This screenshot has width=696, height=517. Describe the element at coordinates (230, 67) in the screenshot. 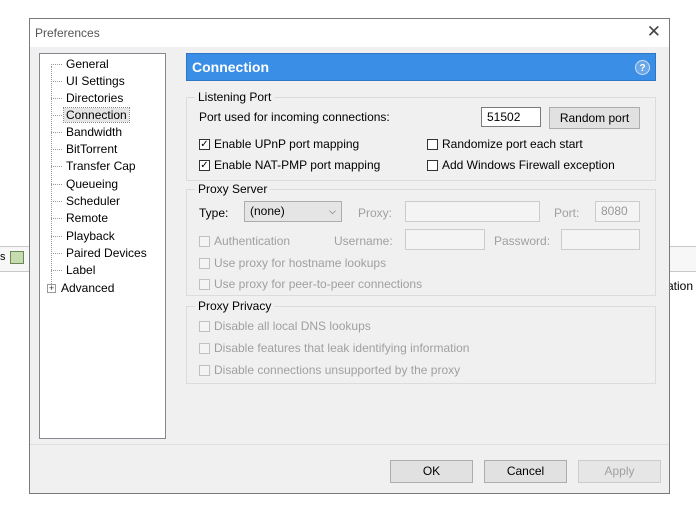

I see `page-title: Connection` at that location.